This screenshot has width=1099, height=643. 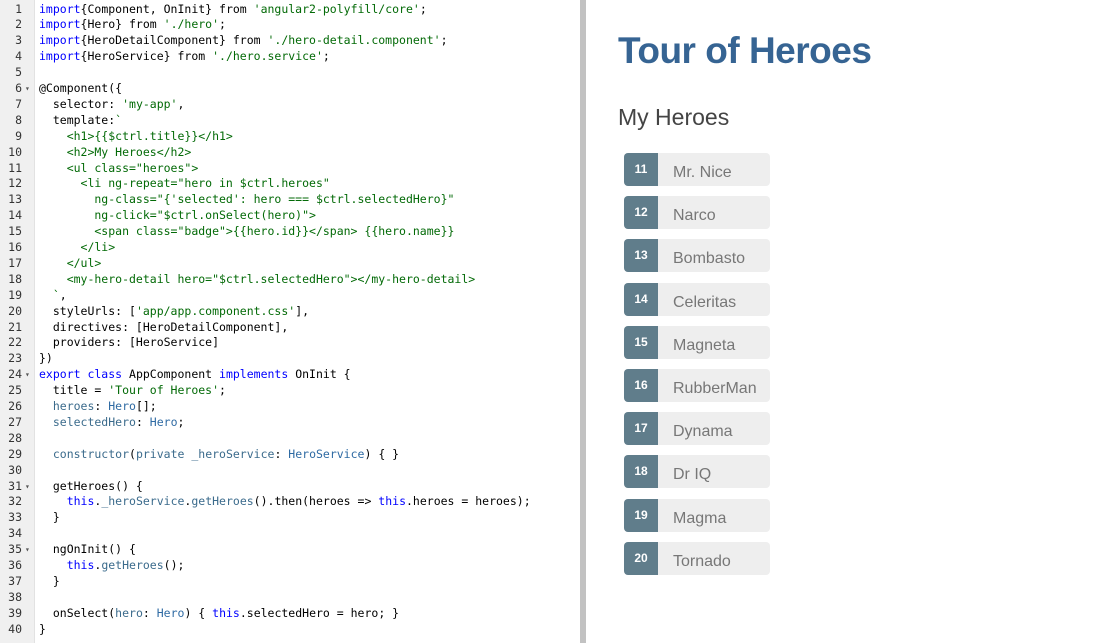 I want to click on code-line: 22 providers: [HeroService], so click(x=290, y=343).